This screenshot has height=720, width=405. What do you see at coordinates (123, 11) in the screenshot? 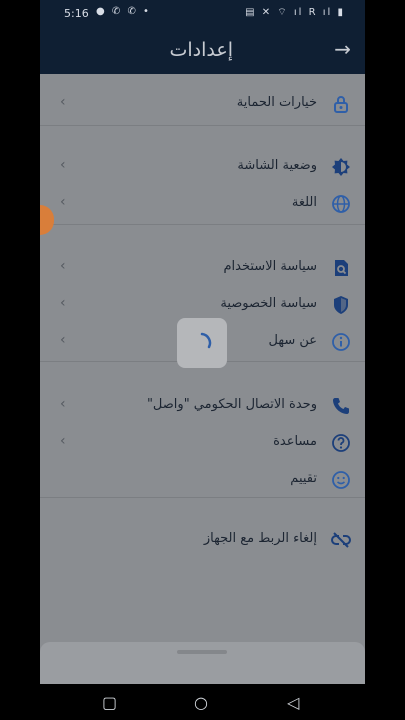
I see `notification-icons: ● ✆ ✆ •` at bounding box center [123, 11].